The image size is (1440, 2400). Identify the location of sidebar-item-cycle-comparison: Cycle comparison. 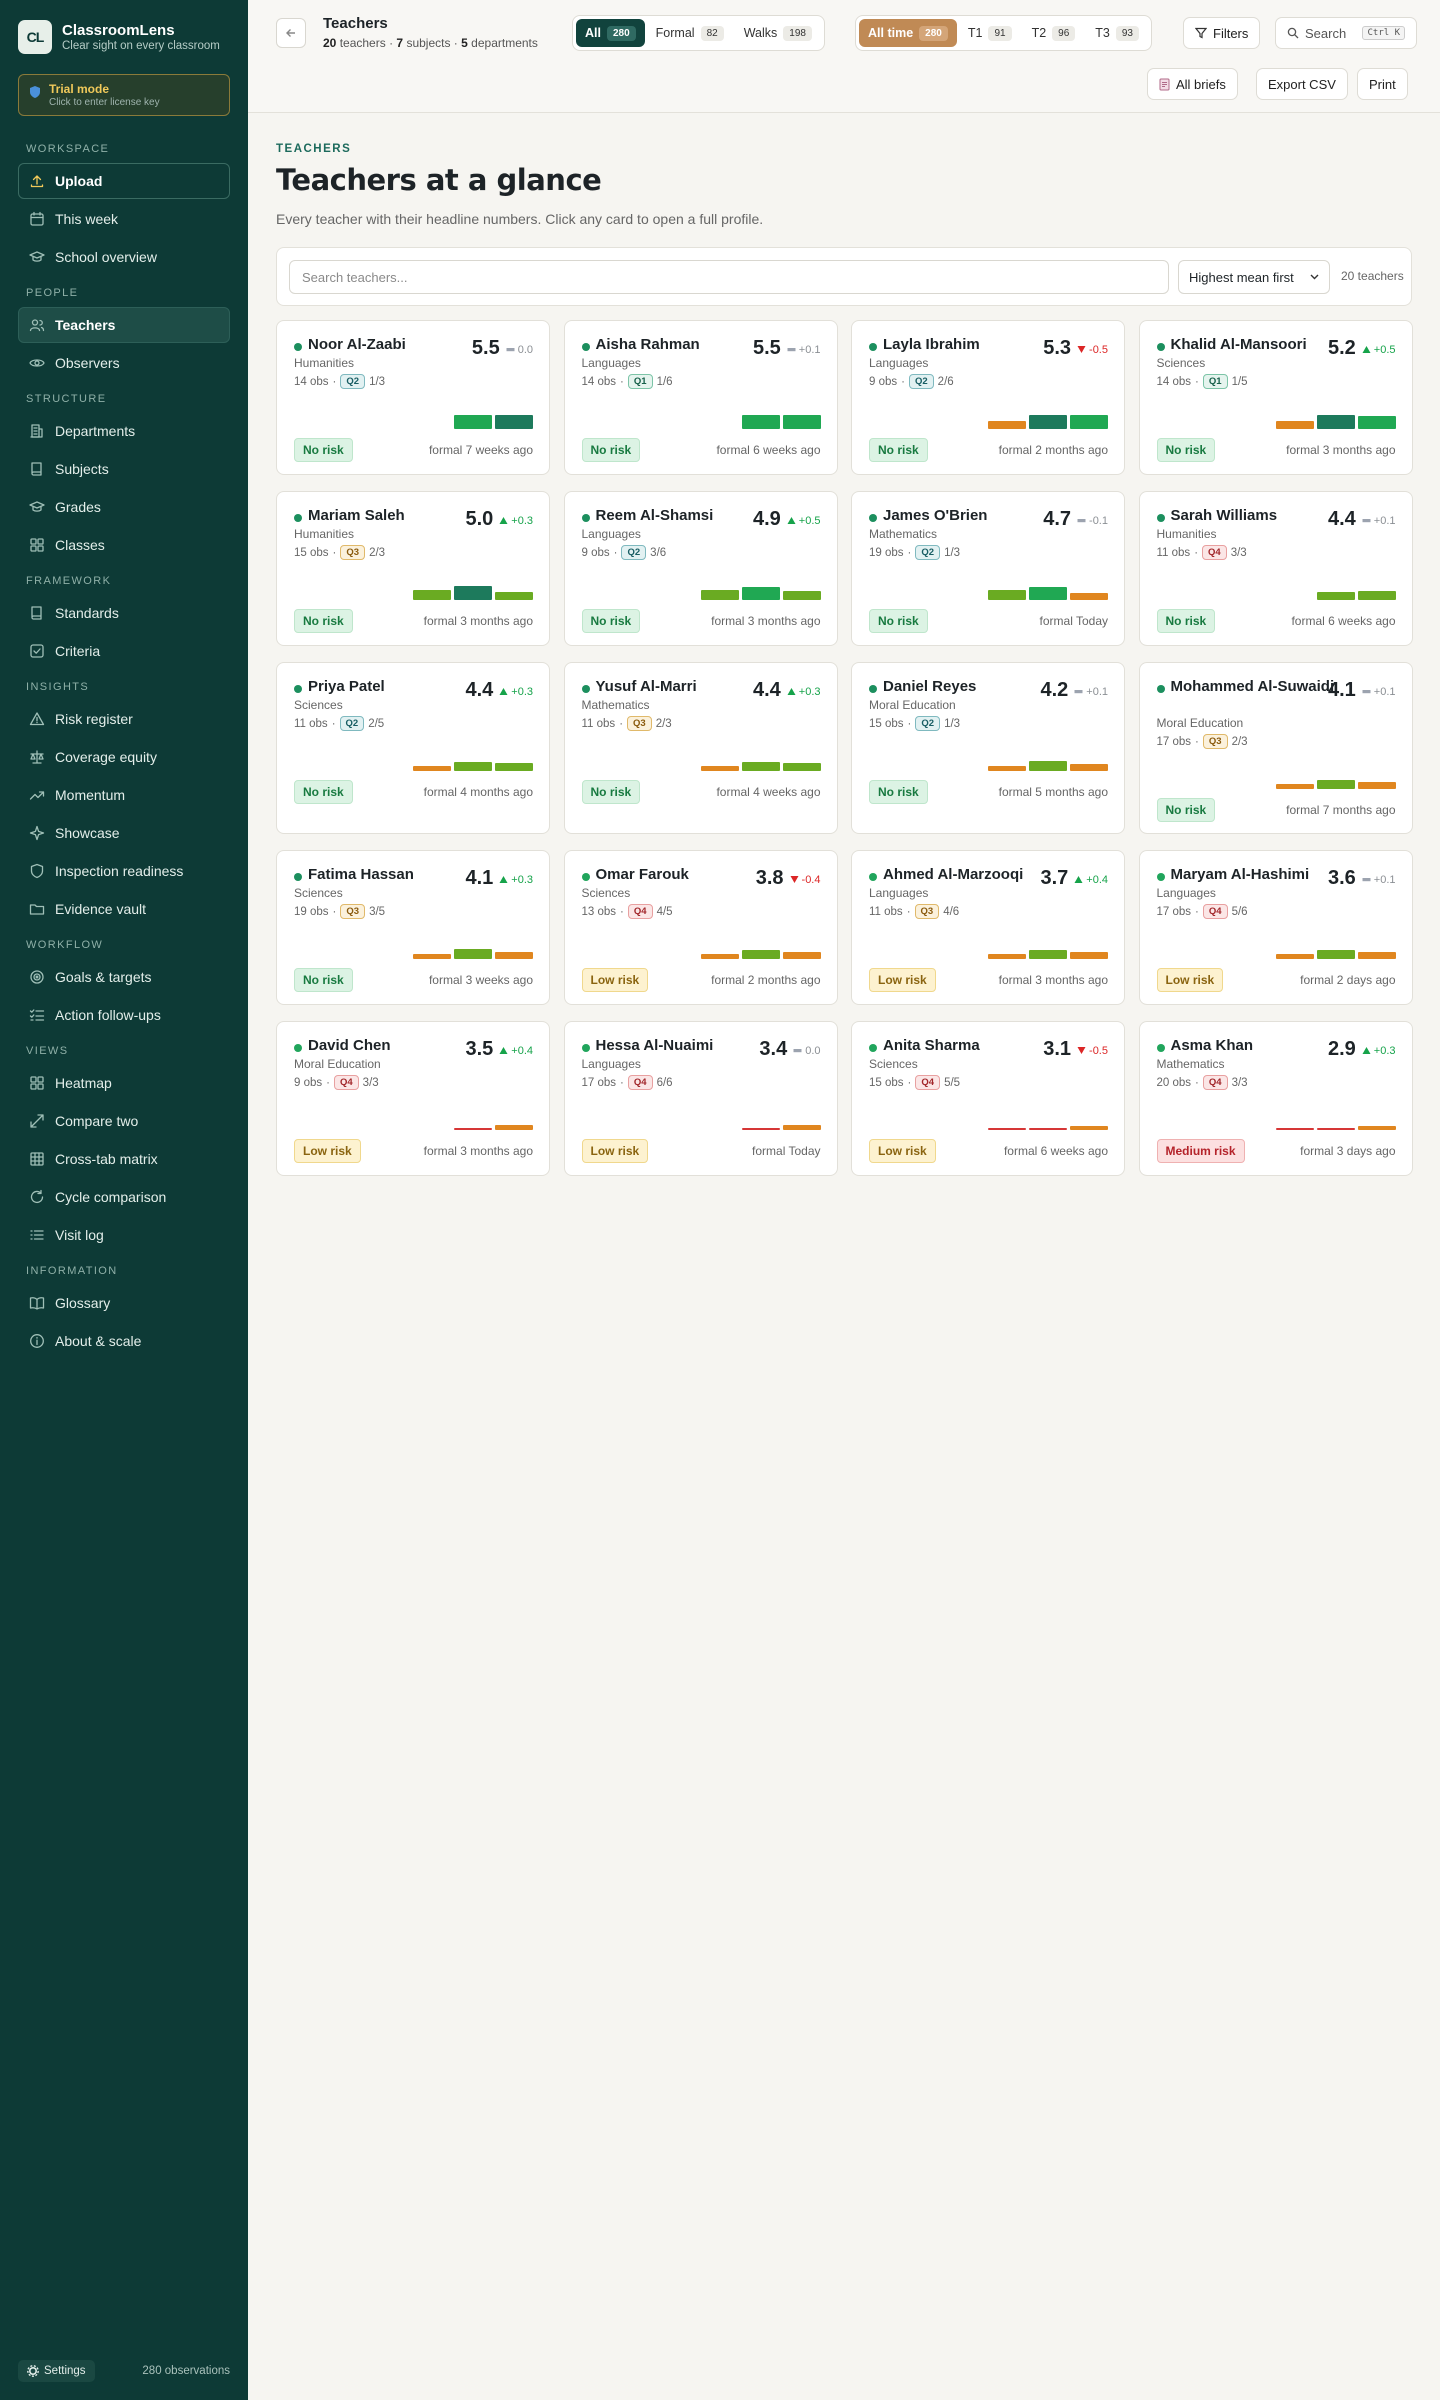
(124, 1197).